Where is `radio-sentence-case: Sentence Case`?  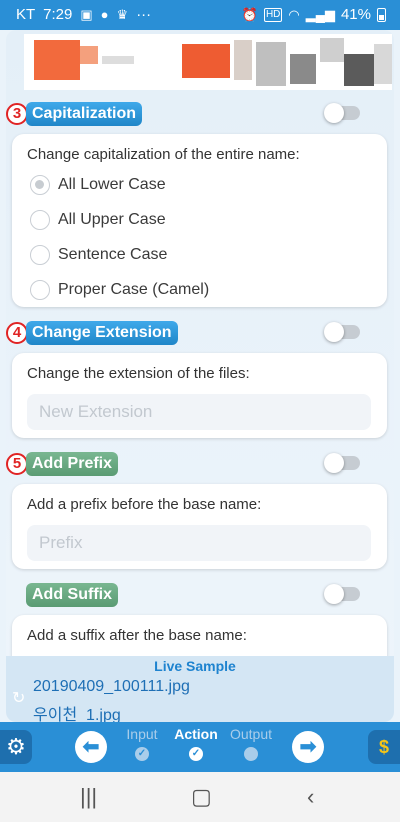 radio-sentence-case: Sentence Case is located at coordinates (98, 255).